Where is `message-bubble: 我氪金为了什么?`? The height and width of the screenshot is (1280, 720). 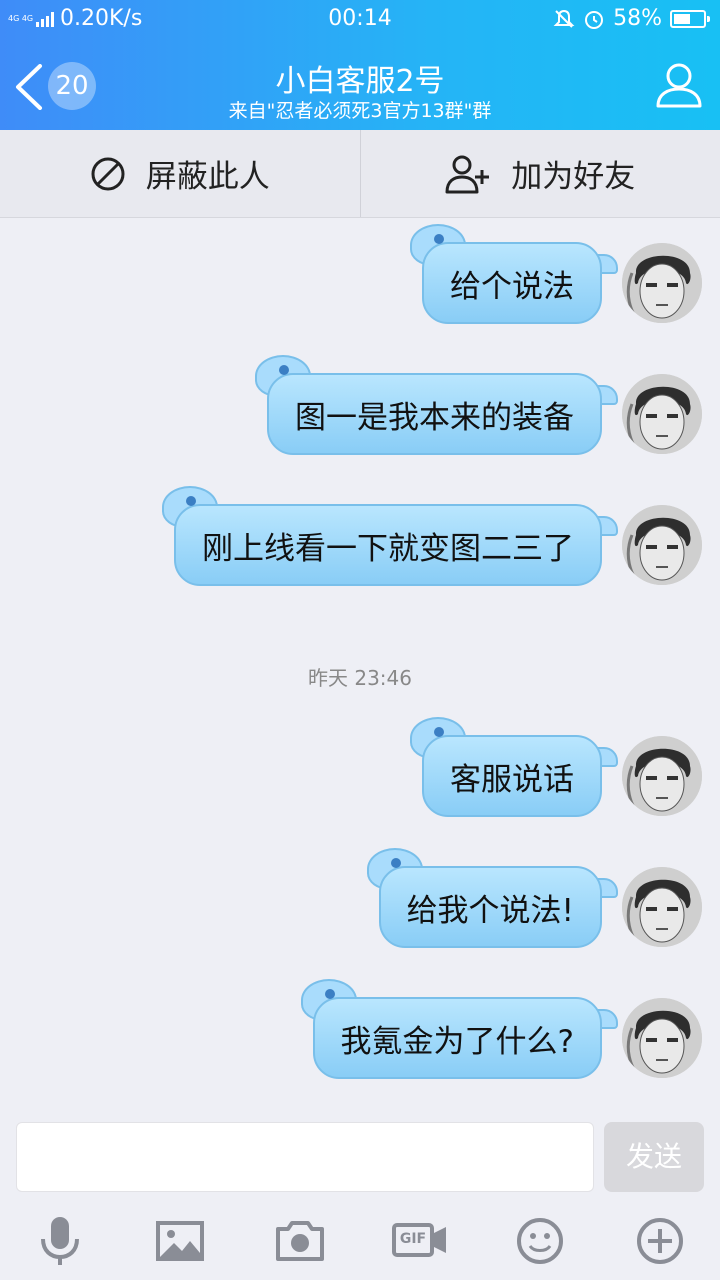
message-bubble: 我氪金为了什么? is located at coordinates (459, 1029).